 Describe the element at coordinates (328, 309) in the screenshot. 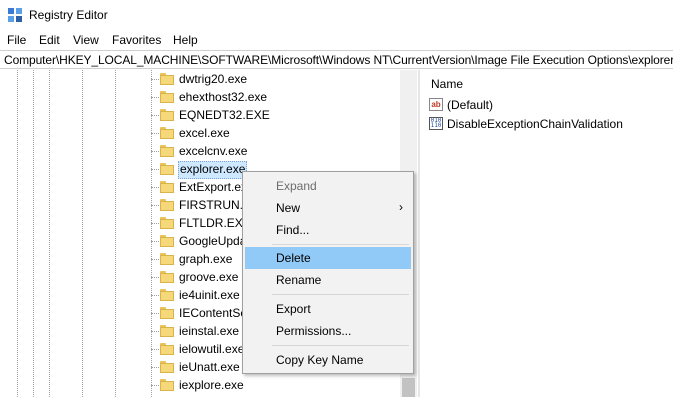

I see `menu-item-export: Export` at that location.